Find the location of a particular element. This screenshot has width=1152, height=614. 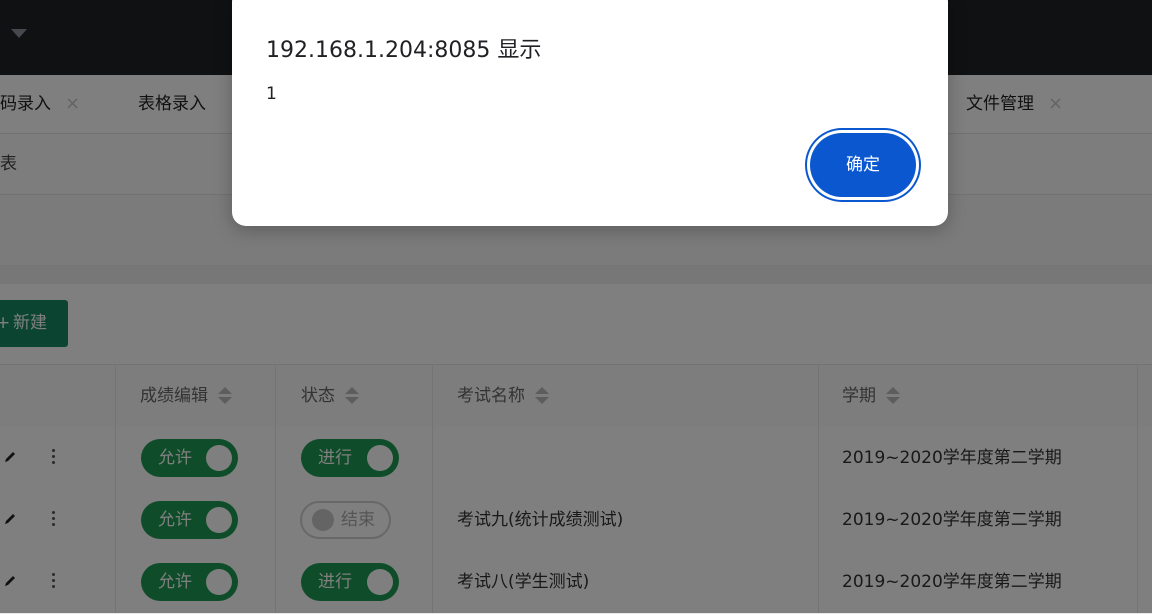

ok-button: 确定 is located at coordinates (863, 165).